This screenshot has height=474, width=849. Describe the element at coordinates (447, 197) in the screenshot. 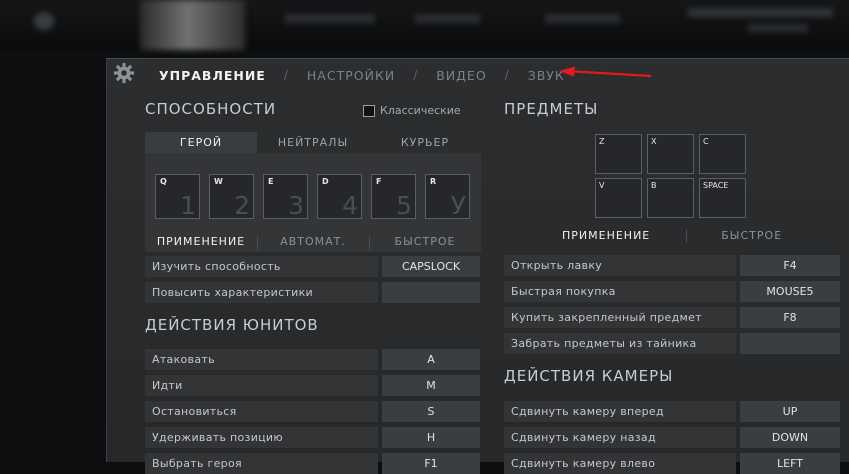

I see `ability-slot-ultimate: RУ` at that location.